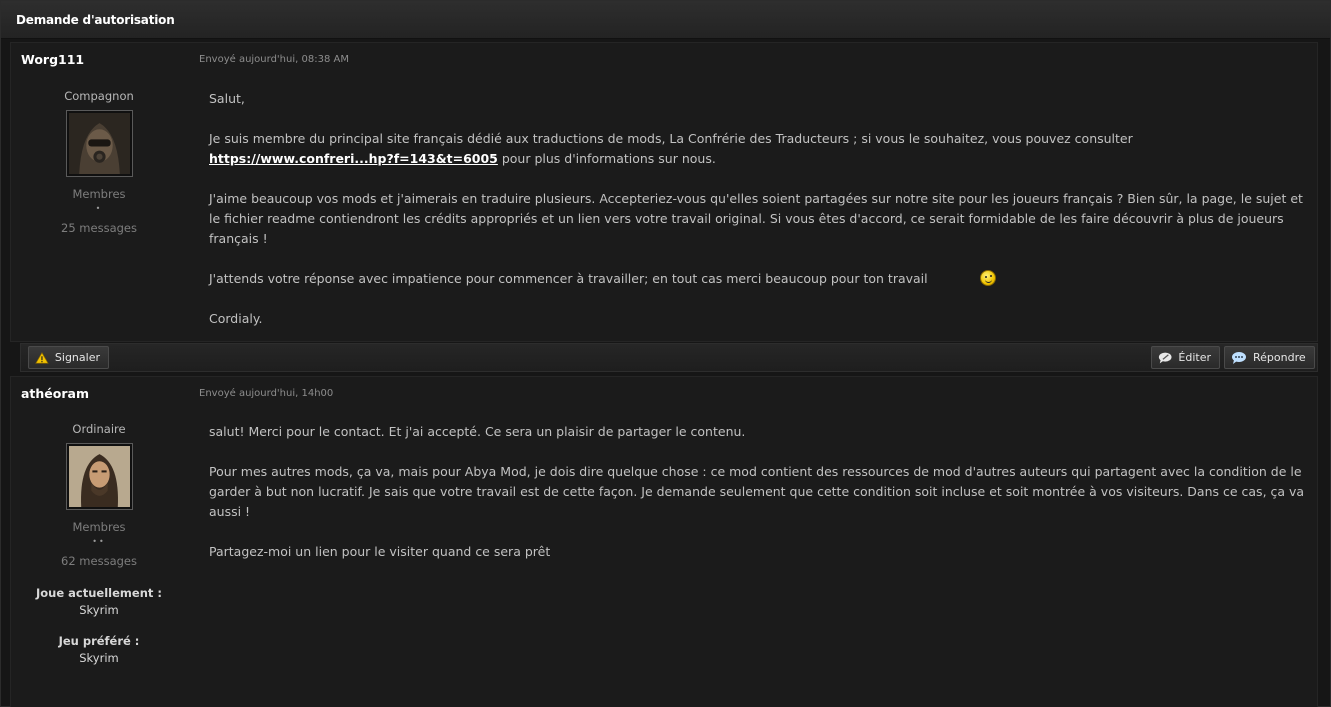 Image resolution: width=1331 pixels, height=707 pixels. What do you see at coordinates (1194, 357) in the screenshot?
I see `edit-label: Éditer` at bounding box center [1194, 357].